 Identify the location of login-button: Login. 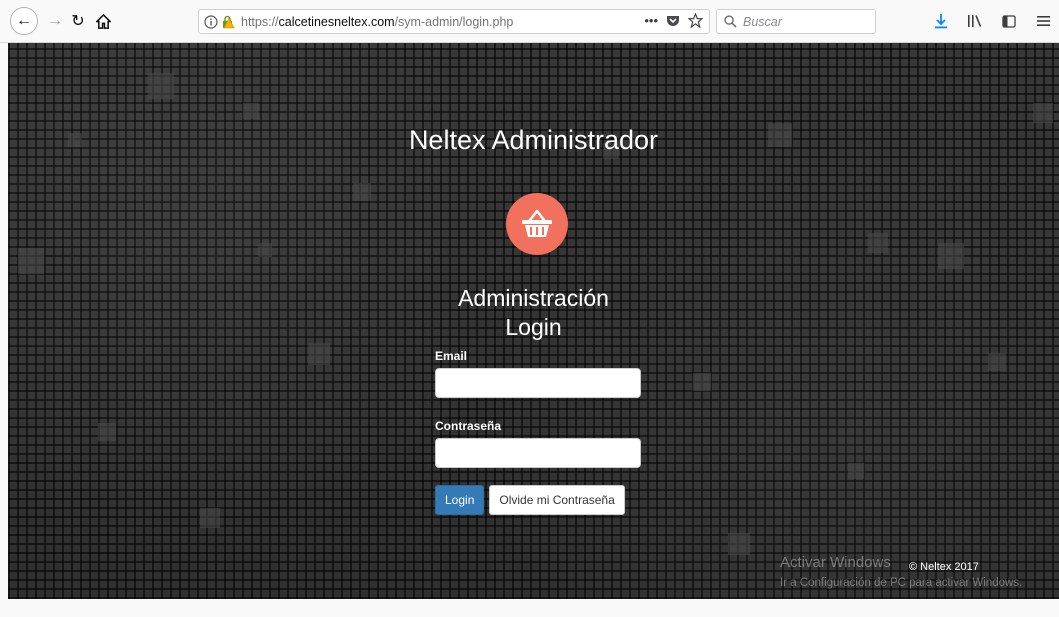
(460, 500).